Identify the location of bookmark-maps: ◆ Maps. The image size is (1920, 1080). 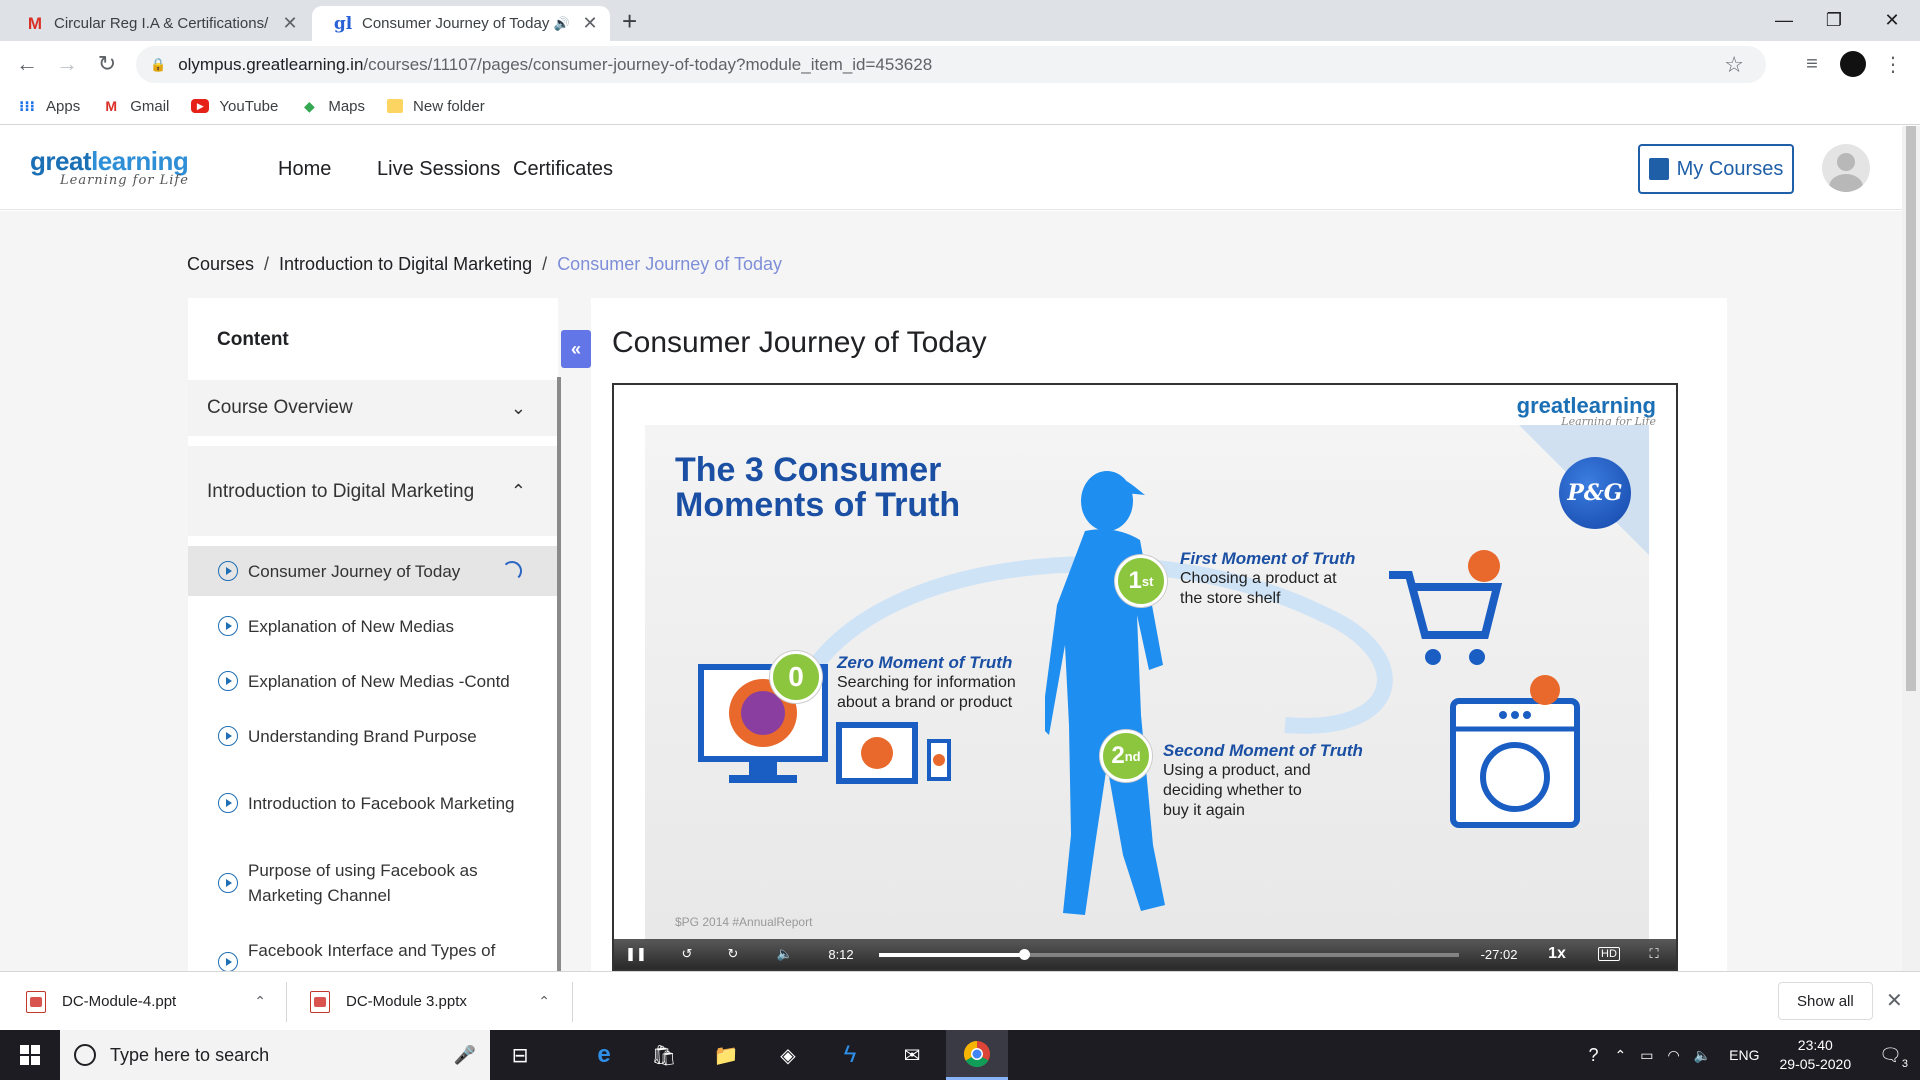
(332, 106).